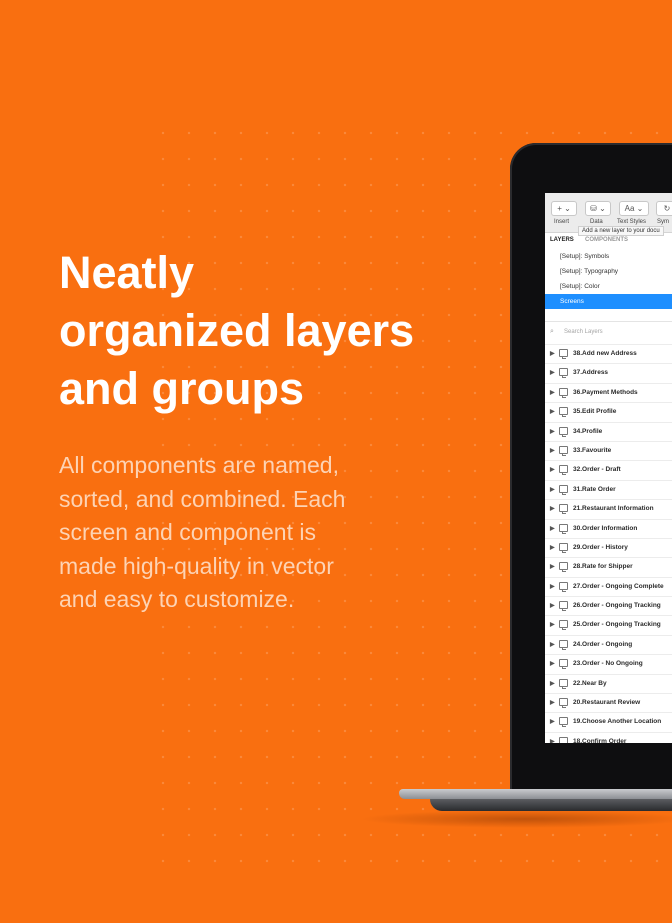 The width and height of the screenshot is (672, 923). Describe the element at coordinates (199, 465) in the screenshot. I see `description-line: All components are named,` at that location.